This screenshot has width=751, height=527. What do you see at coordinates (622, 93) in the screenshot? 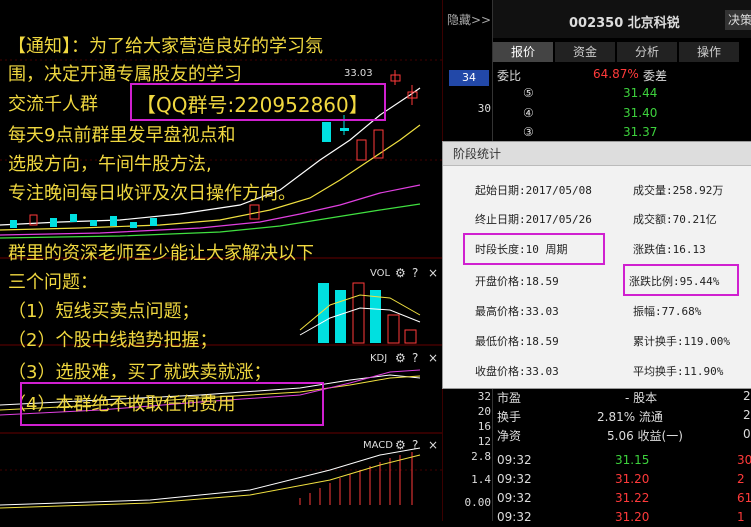
I see `sell-row: ⑤ 31.44` at bounding box center [622, 93].